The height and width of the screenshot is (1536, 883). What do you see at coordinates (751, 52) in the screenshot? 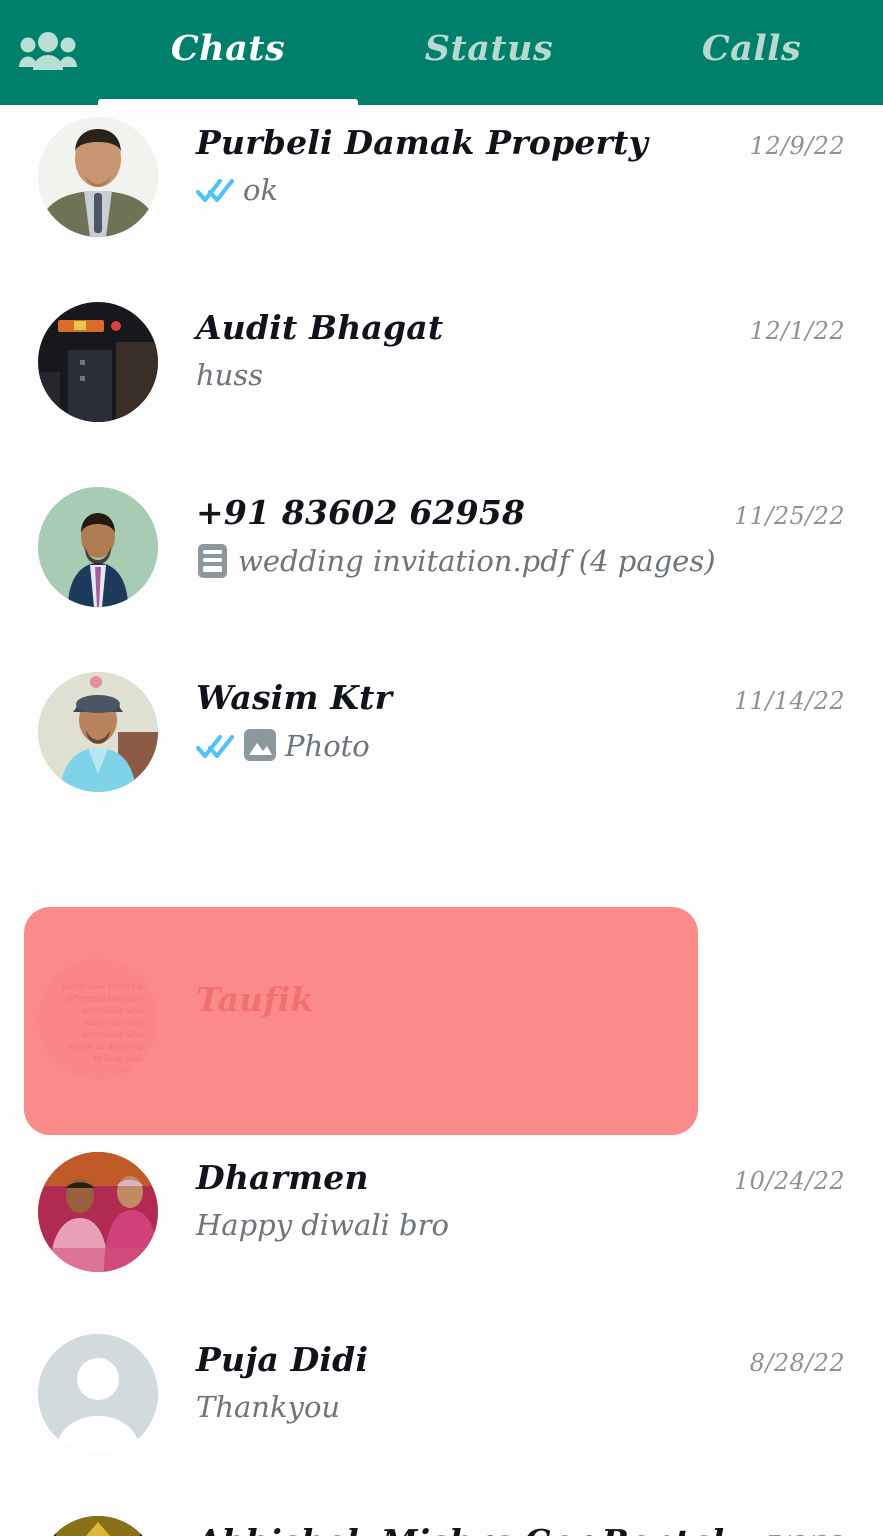
I see `tab-calls: Calls` at bounding box center [751, 52].